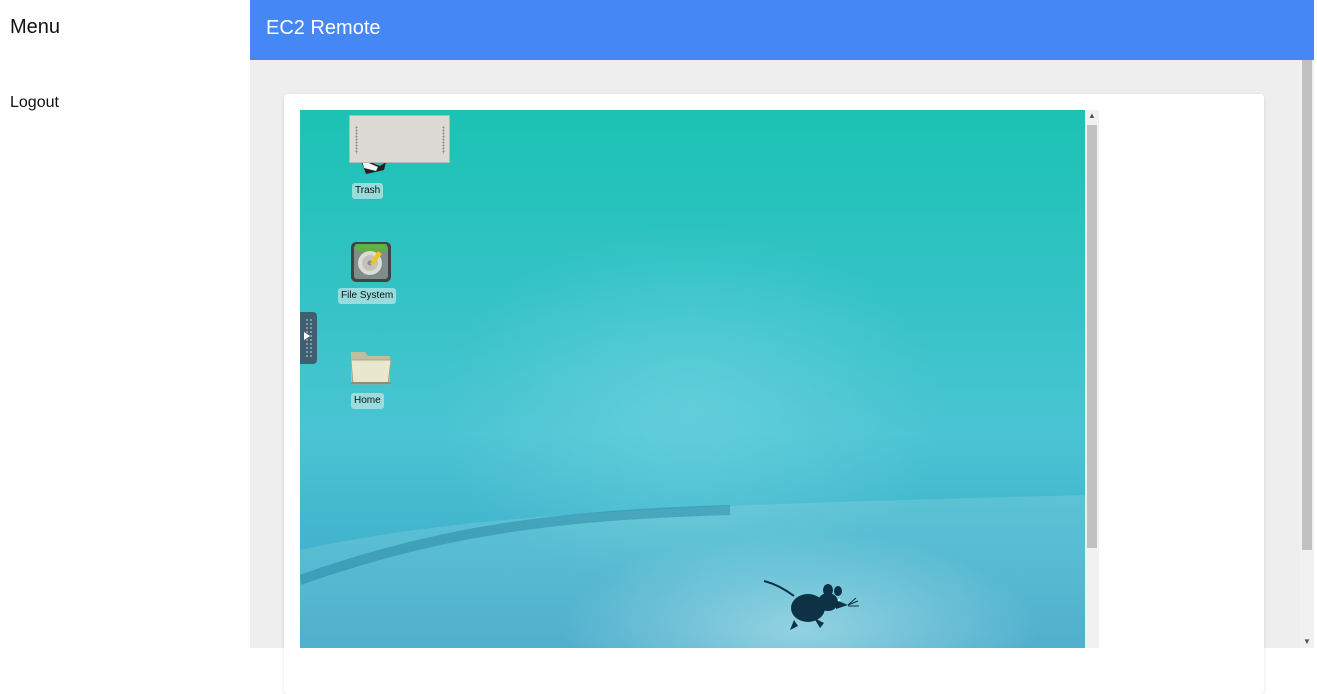  Describe the element at coordinates (35, 27) in the screenshot. I see `menu-title: Menu` at that location.